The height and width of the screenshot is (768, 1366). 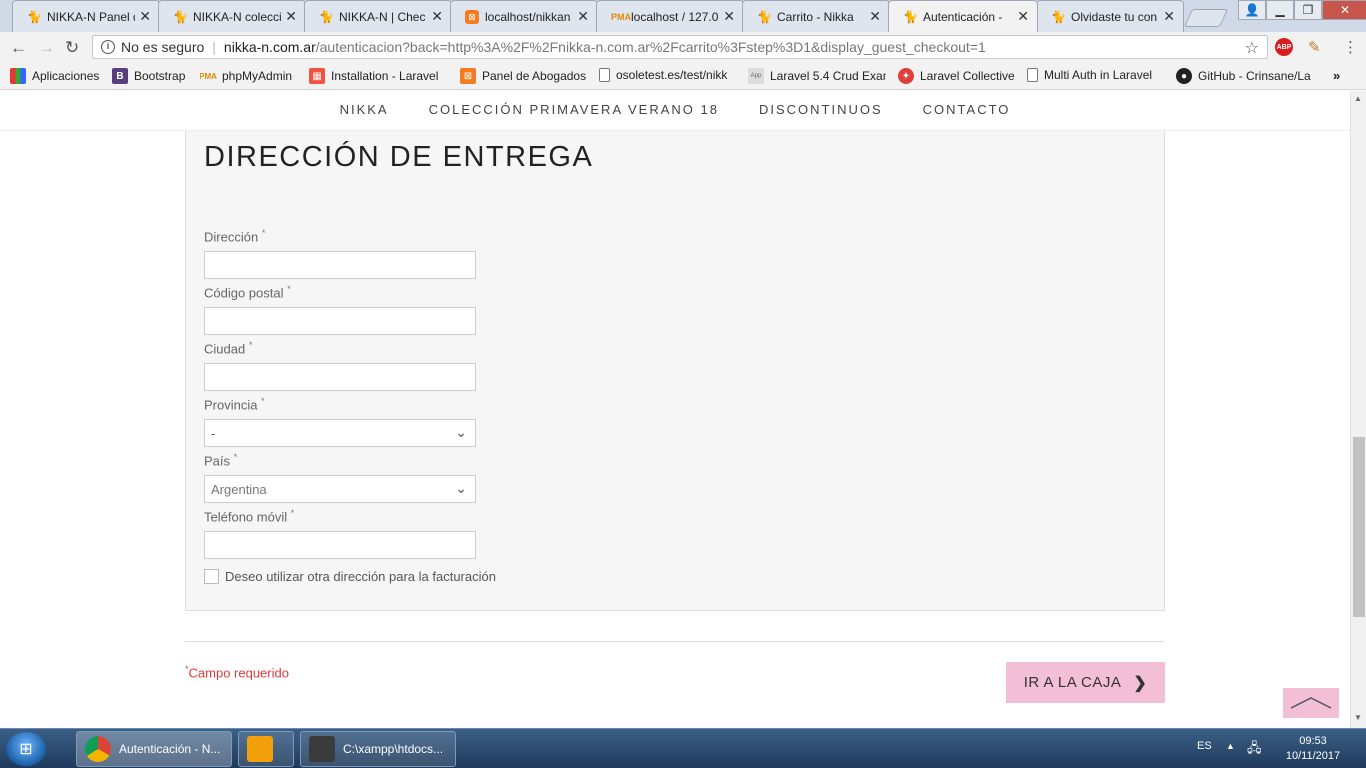 What do you see at coordinates (340, 489) in the screenshot?
I see `country-select: Argentina ⌄` at bounding box center [340, 489].